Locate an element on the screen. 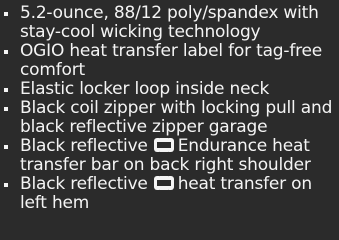 This screenshot has width=339, height=240. feature-line: 5.2-ounce, 88/12 poly/spandex with is located at coordinates (169, 13).